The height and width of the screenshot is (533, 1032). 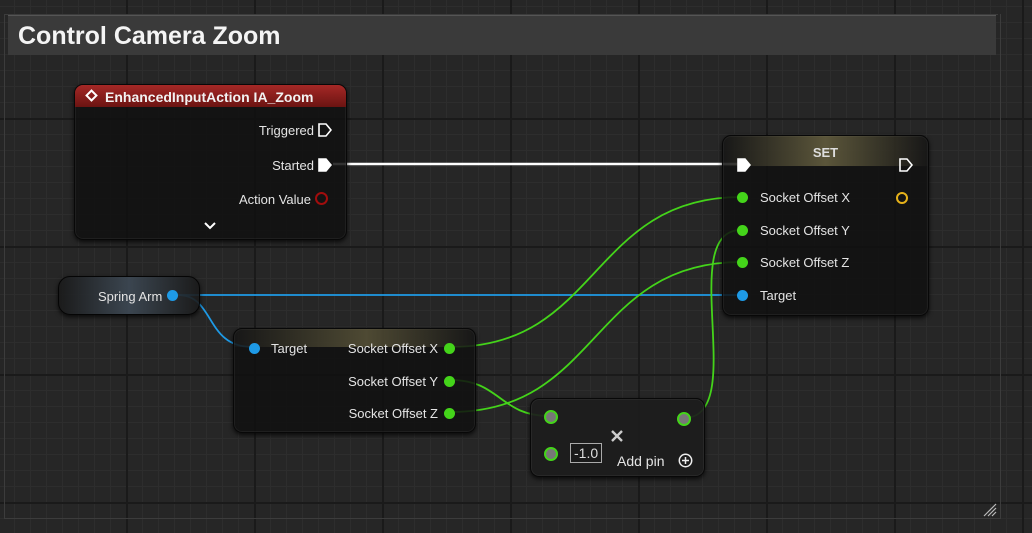 What do you see at coordinates (596, 272) in the screenshot?
I see `offset-x-wire` at bounding box center [596, 272].